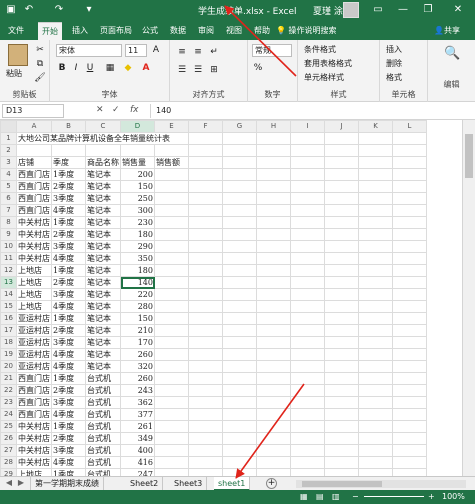 The width and height of the screenshot is (475, 504). I want to click on cell: 销售量, so click(137, 162).